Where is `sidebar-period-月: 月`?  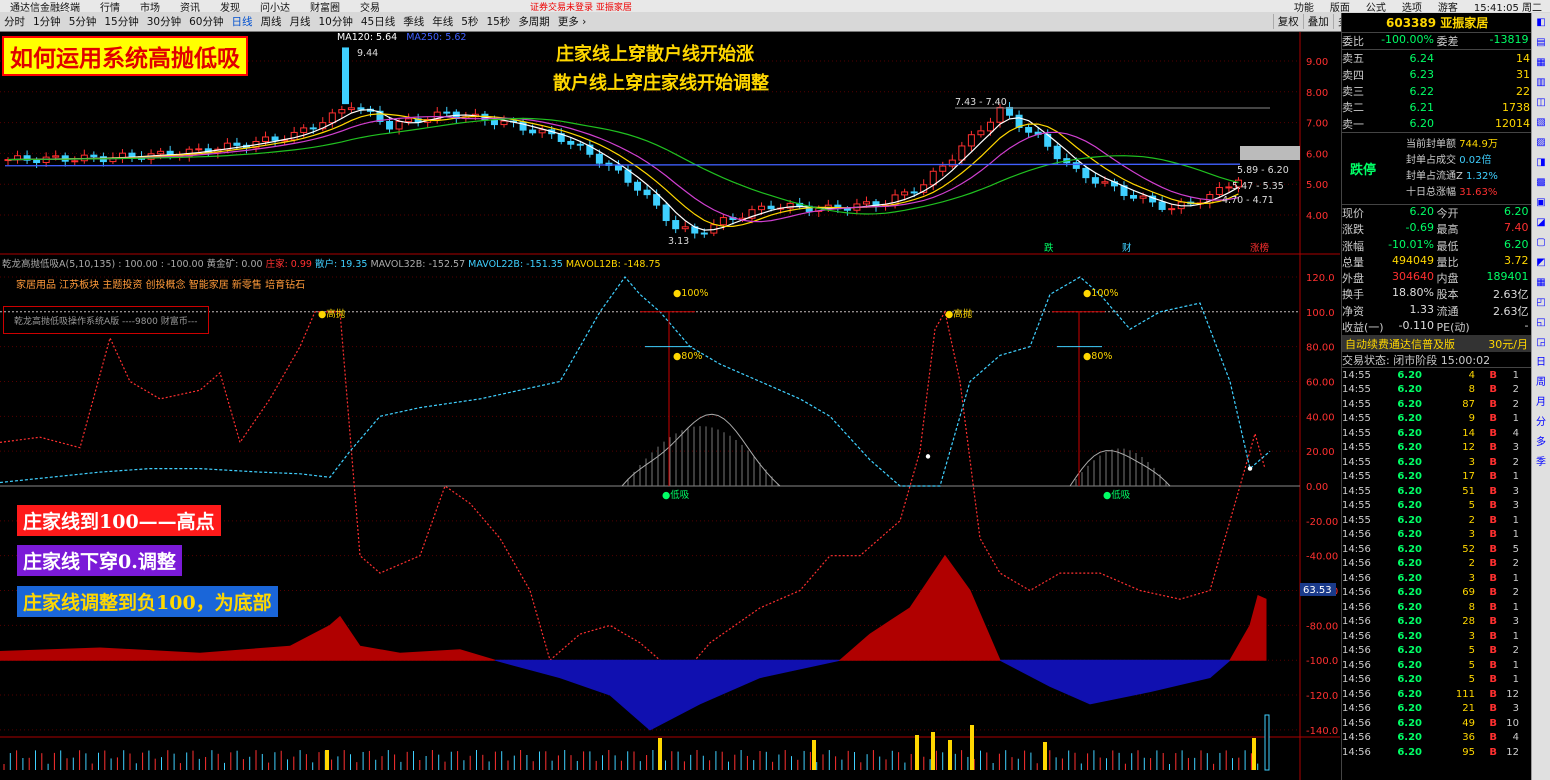 sidebar-period-月: 月 is located at coordinates (1541, 403).